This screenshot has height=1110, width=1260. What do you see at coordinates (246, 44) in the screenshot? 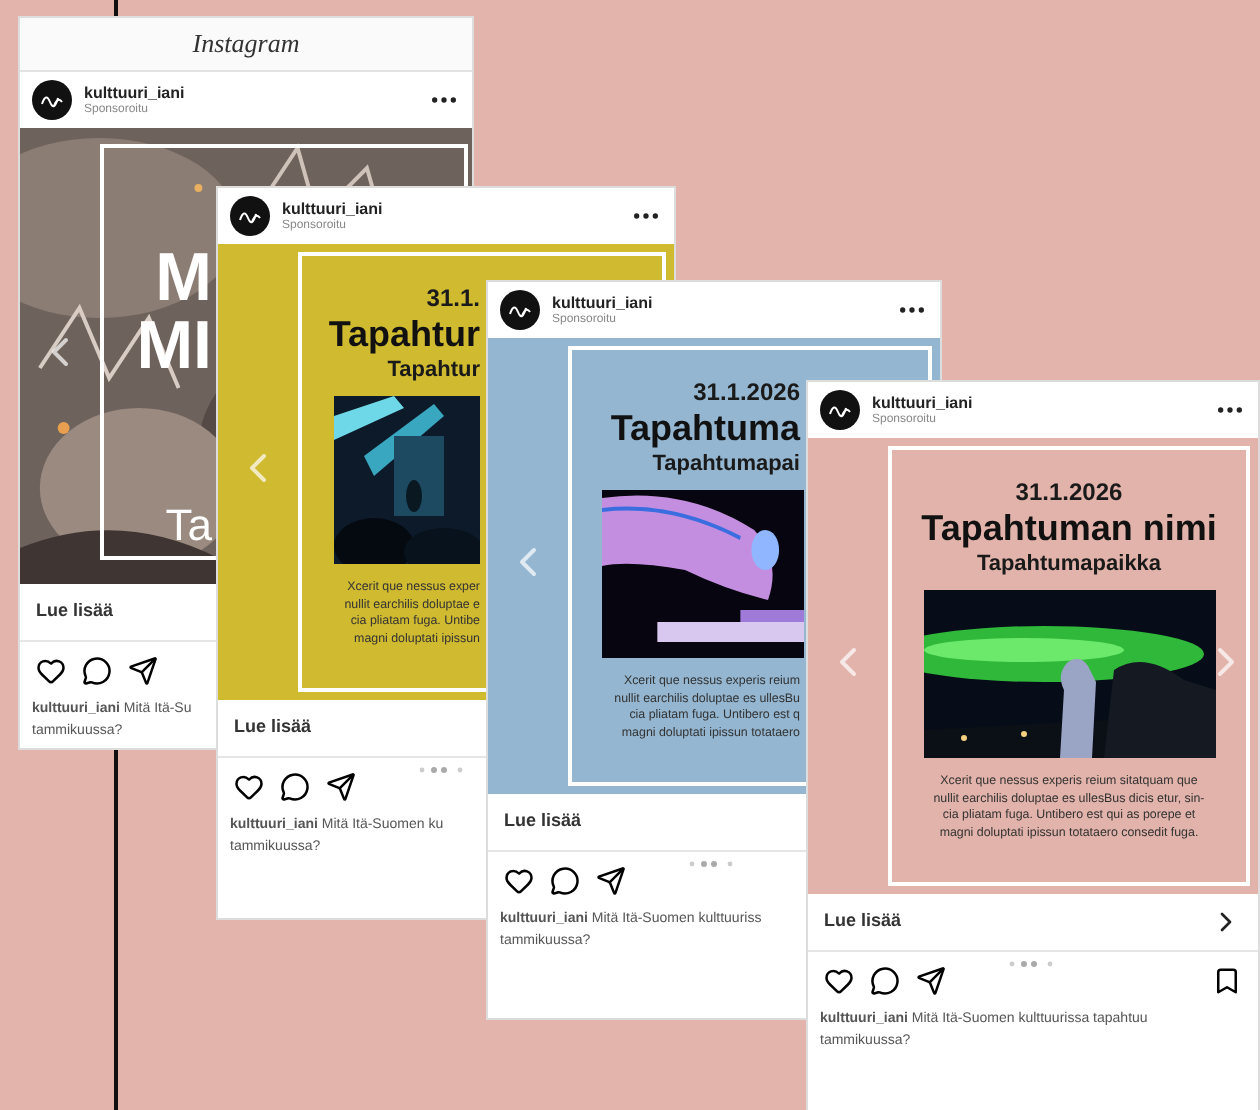
I see `app-title: Instagram` at bounding box center [246, 44].